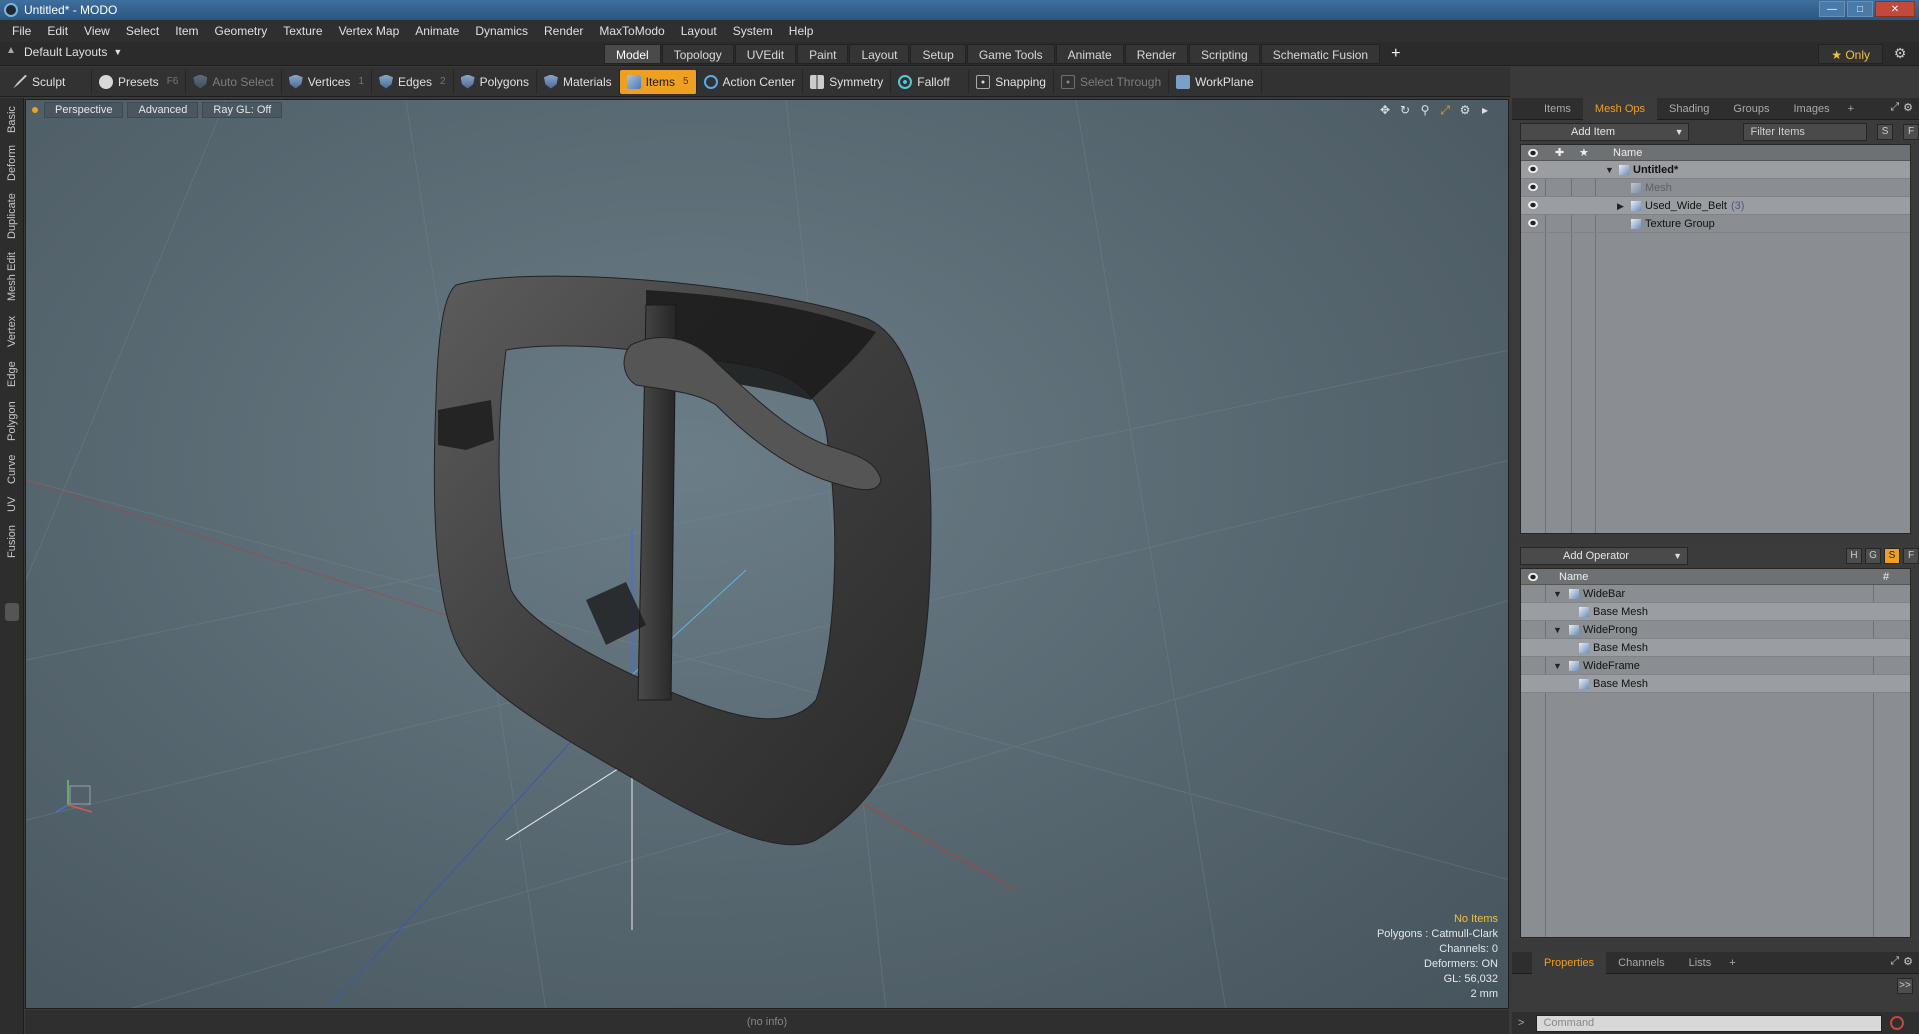  I want to click on menu-help: Help, so click(801, 31).